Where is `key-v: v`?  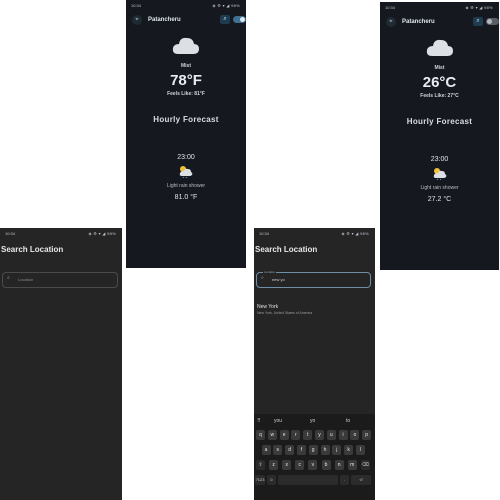
key-v: v is located at coordinates (313, 465).